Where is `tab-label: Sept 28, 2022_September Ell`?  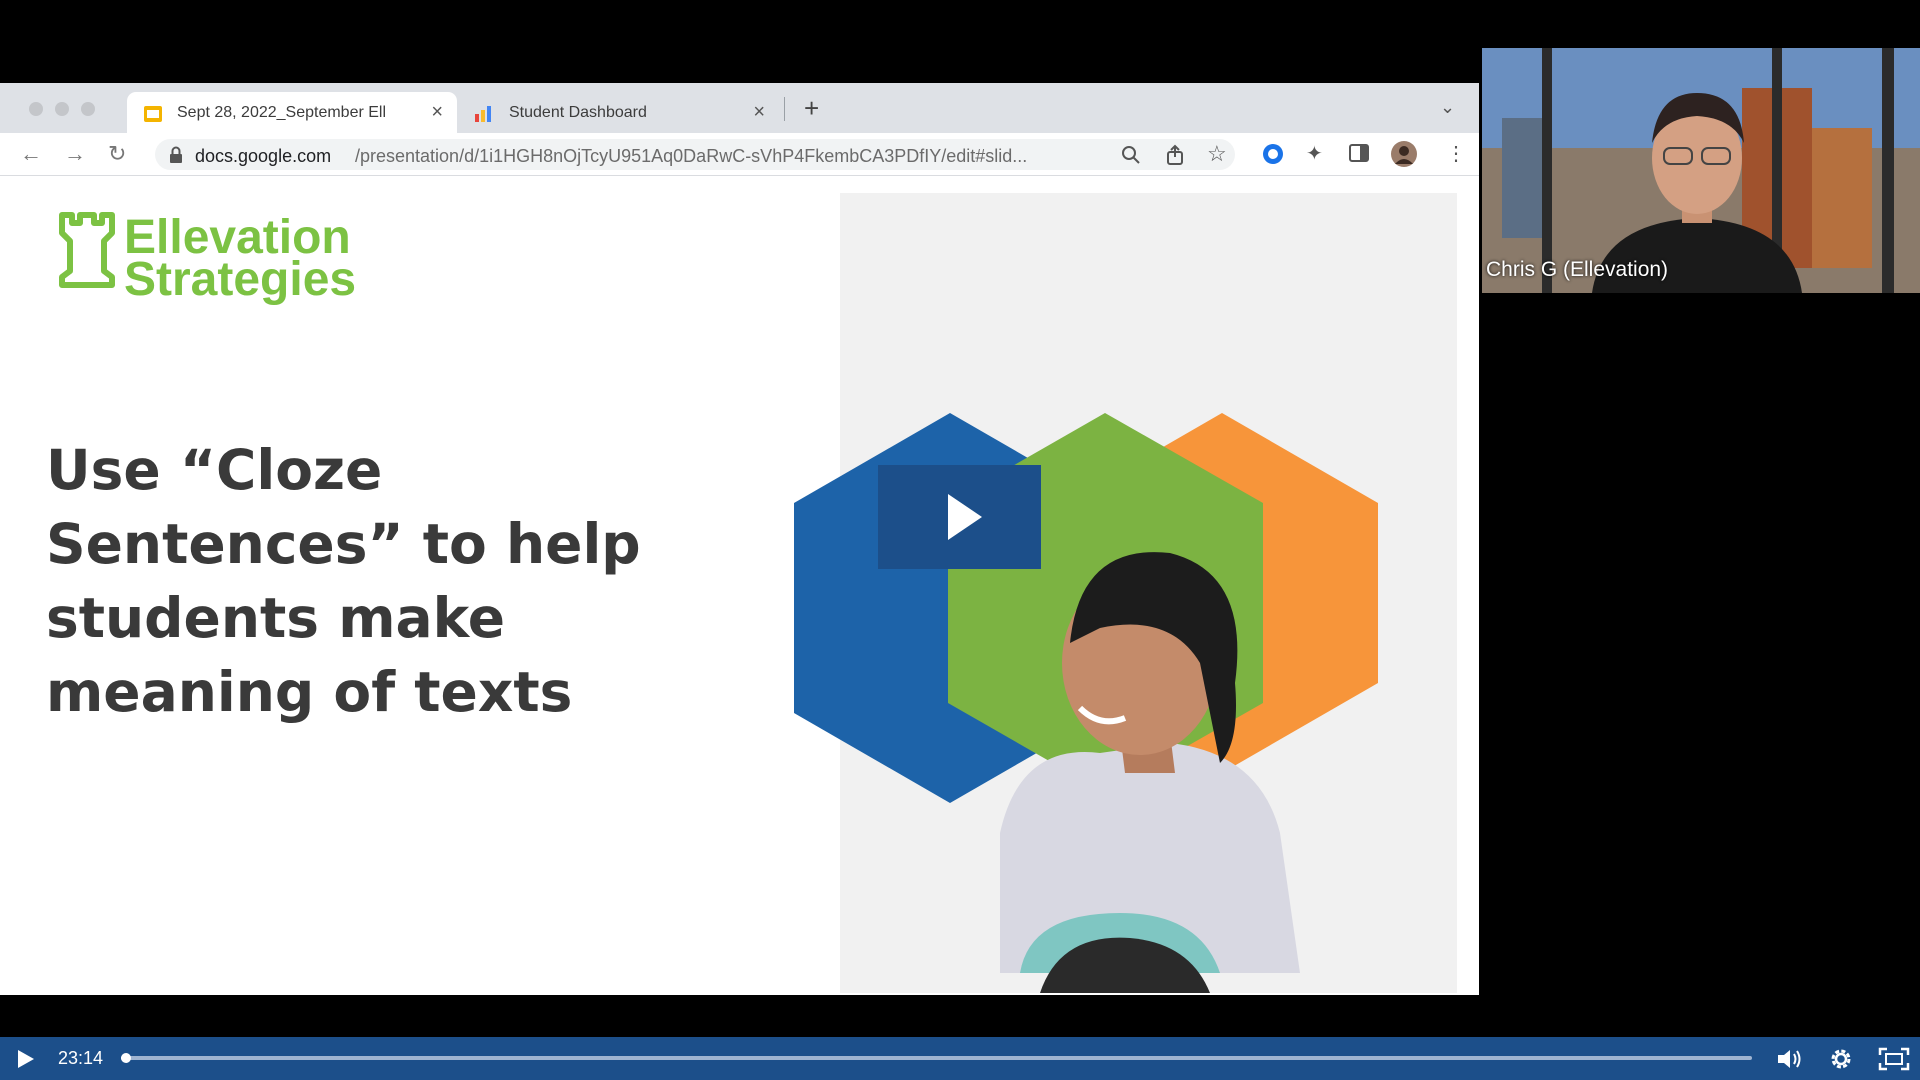
tab-label: Sept 28, 2022_September Ell is located at coordinates (282, 112).